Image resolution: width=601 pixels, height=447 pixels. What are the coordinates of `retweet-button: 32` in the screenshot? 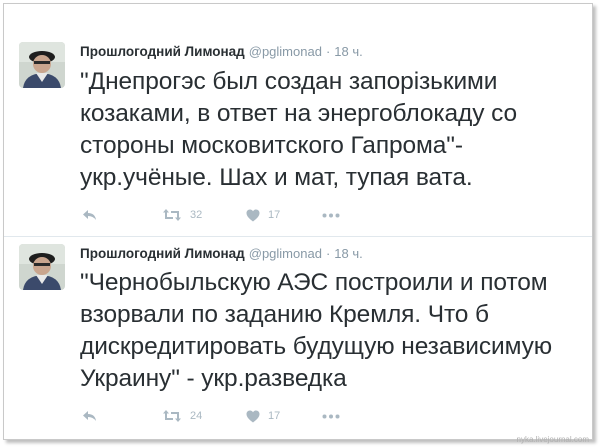 It's located at (182, 215).